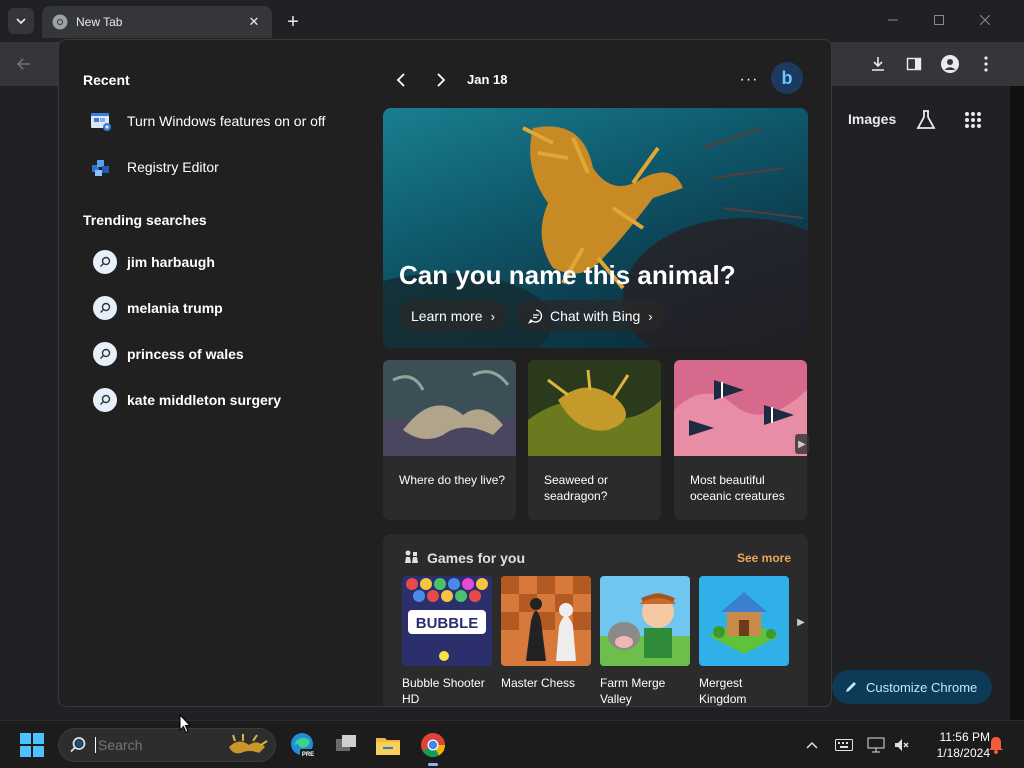 Image resolution: width=1024 pixels, height=768 pixels. I want to click on seaweed-seadragon-image, so click(594, 408).